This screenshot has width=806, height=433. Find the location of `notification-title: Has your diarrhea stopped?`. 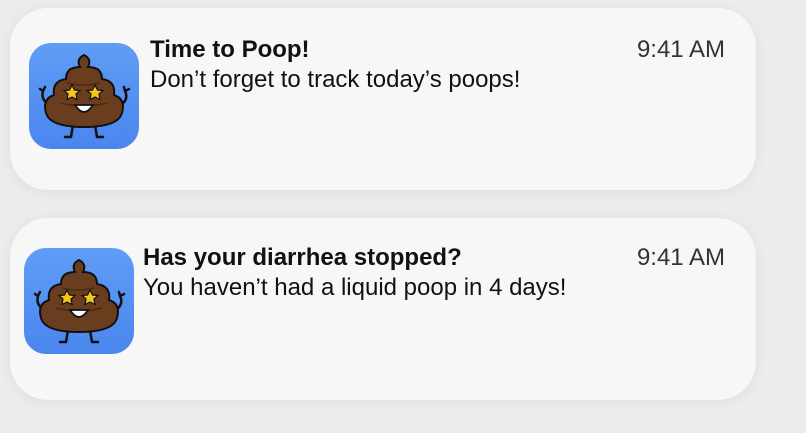

notification-title: Has your diarrhea stopped? is located at coordinates (302, 257).